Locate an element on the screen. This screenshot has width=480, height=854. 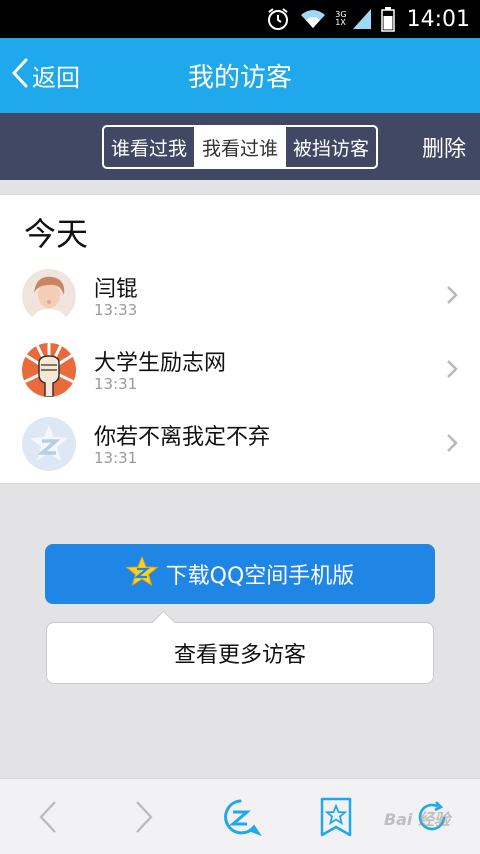
visitor-name: 你若不离我定不弃 is located at coordinates (182, 437).